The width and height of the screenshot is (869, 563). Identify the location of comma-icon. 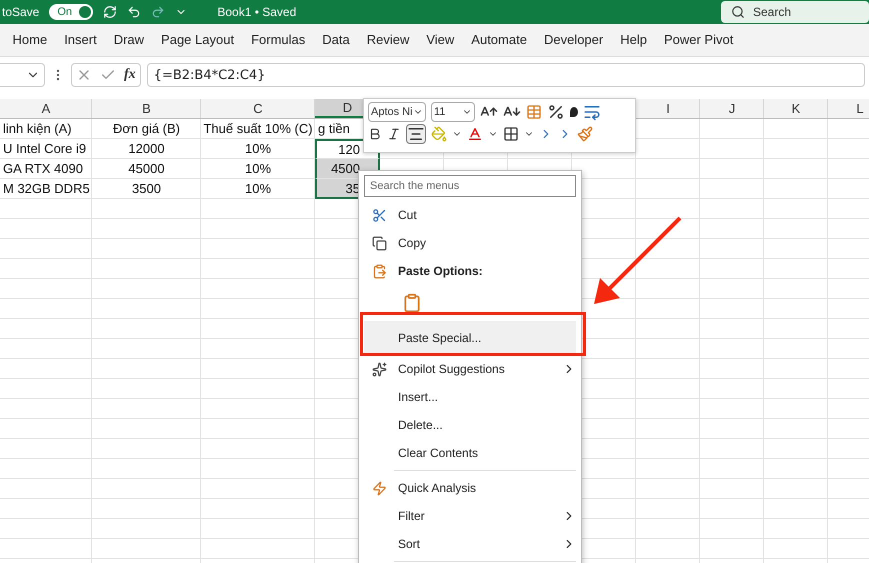
(574, 112).